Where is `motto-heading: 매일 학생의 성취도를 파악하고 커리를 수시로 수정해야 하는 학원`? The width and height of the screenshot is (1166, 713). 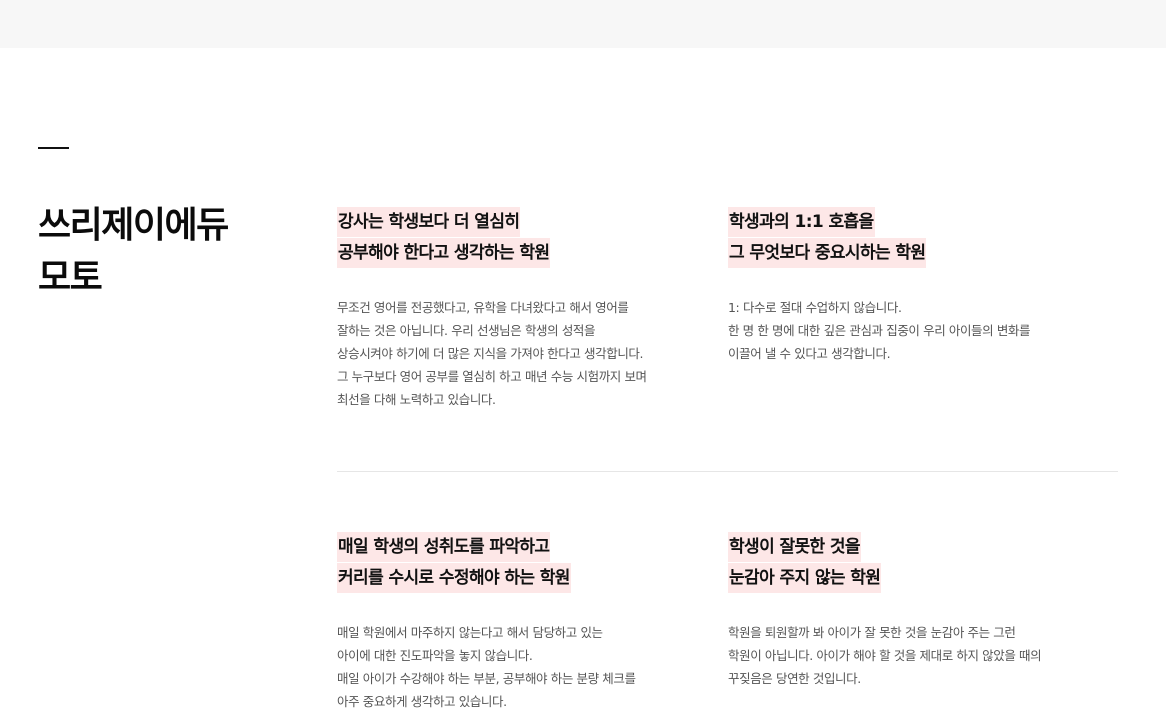
motto-heading: 매일 학생의 성취도를 파악하고 커리를 수시로 수정해야 하는 학원 is located at coordinates (509, 562).